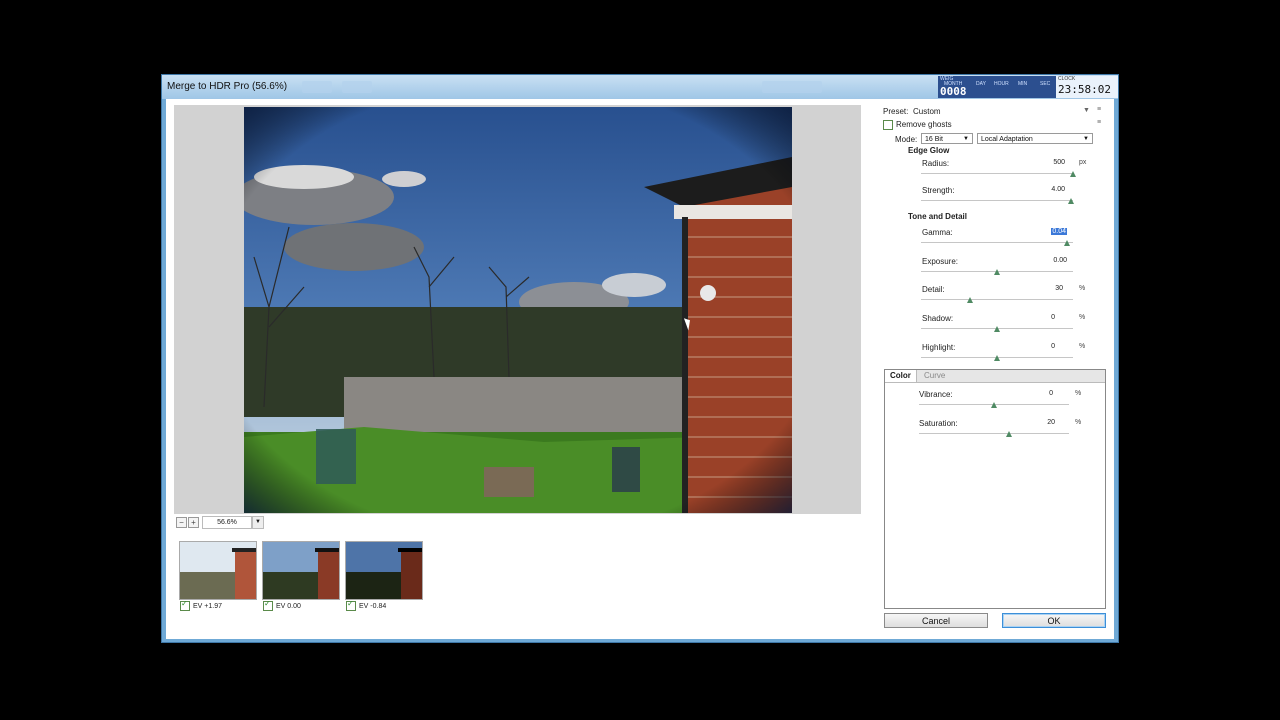 This screenshot has width=1280, height=720. What do you see at coordinates (997, 242) in the screenshot?
I see `gamma-slider-track` at bounding box center [997, 242].